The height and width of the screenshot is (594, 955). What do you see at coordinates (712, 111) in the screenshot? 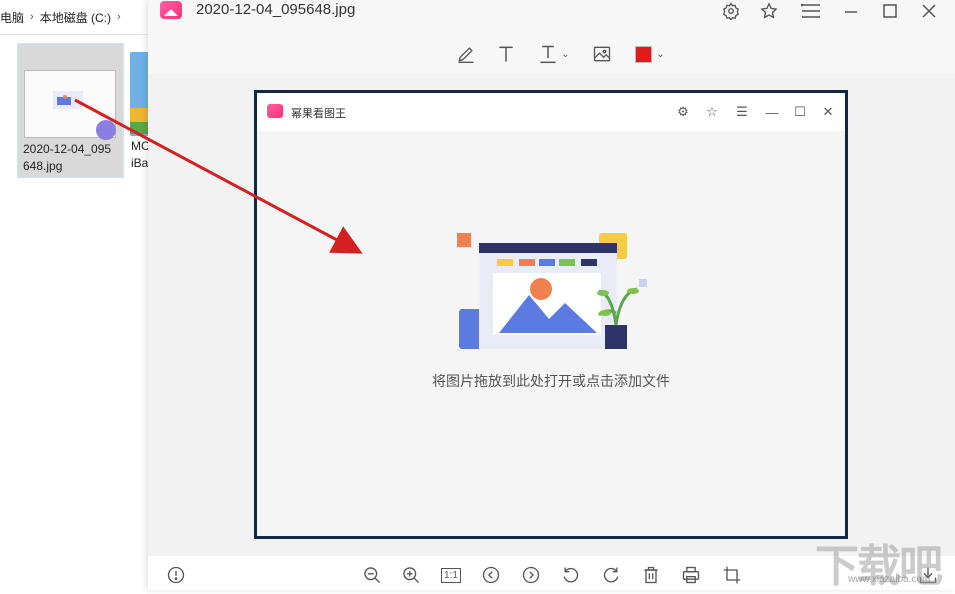
I see `inner-star-icon: ☆` at bounding box center [712, 111].